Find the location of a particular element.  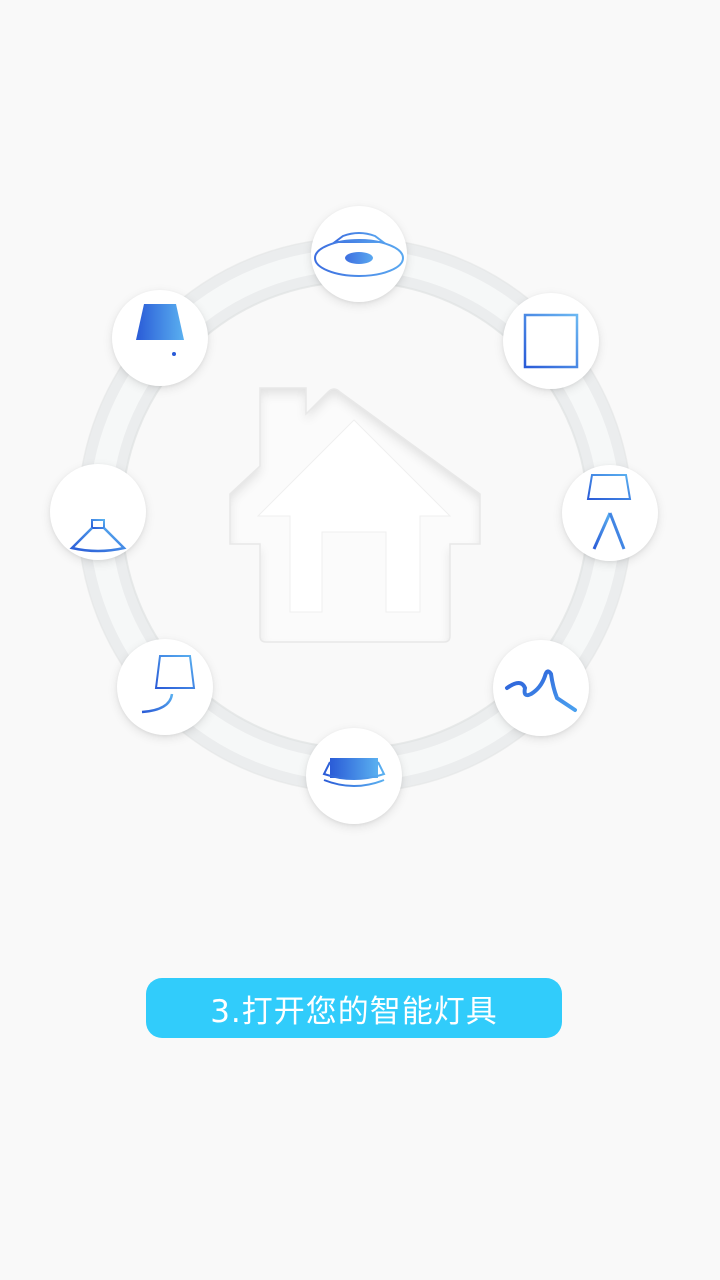

pendant-lamp-icon is located at coordinates (98, 512).